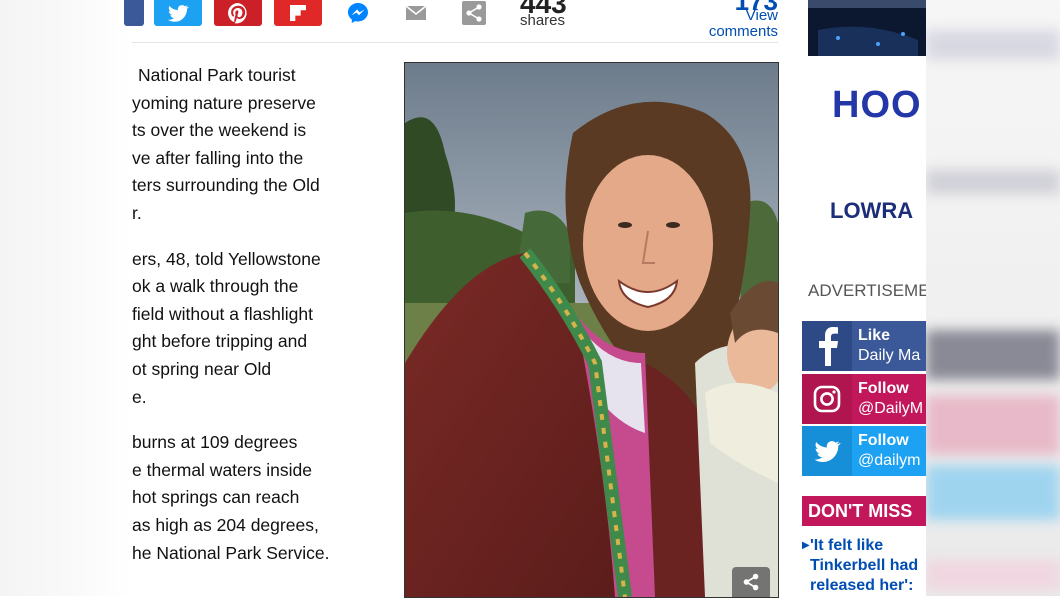 The height and width of the screenshot is (598, 1060). What do you see at coordinates (864, 511) in the screenshot?
I see `dont-miss-header: DON'T MISS` at bounding box center [864, 511].